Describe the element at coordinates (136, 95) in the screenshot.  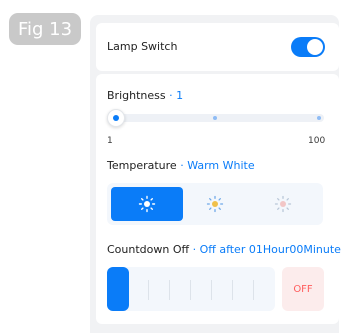
I see `brightness-label: Brightness` at that location.